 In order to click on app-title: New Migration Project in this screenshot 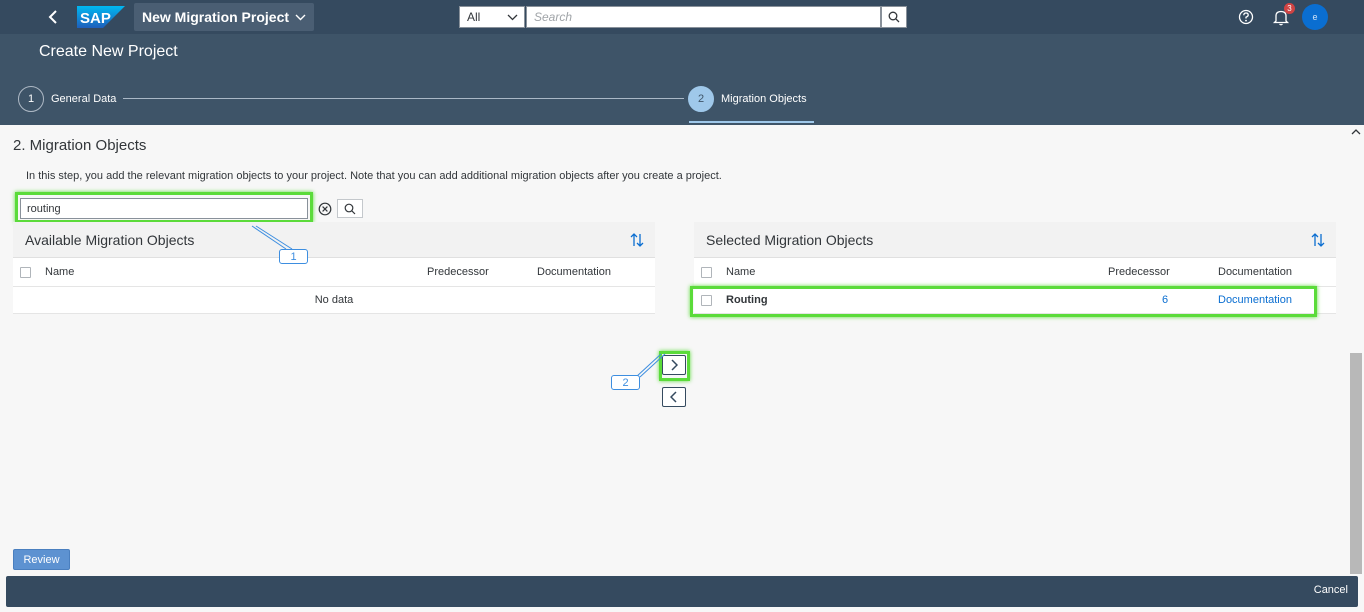, I will do `click(216, 17)`.